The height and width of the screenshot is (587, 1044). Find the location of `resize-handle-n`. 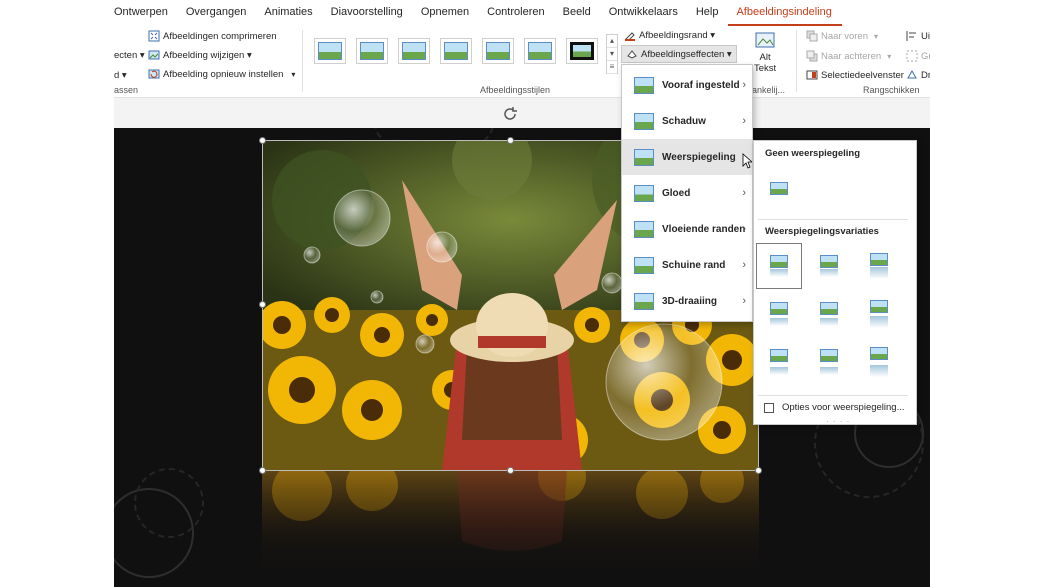

resize-handle-n is located at coordinates (510, 140).